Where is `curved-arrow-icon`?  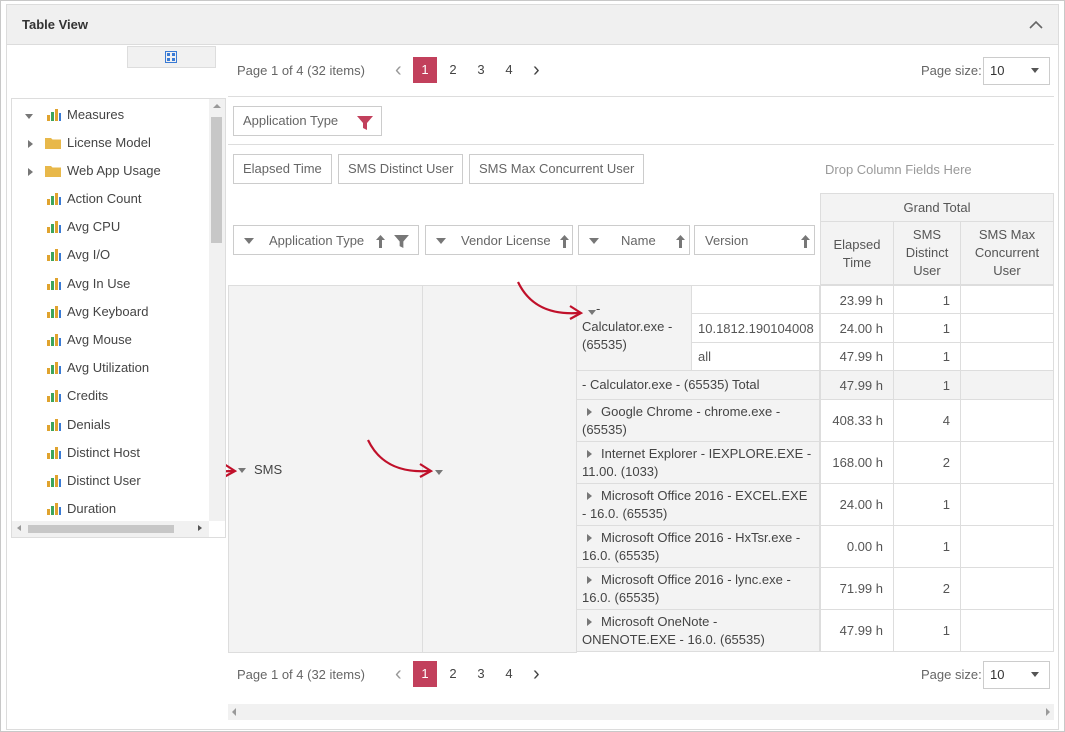
curved-arrow-icon is located at coordinates (400, 458).